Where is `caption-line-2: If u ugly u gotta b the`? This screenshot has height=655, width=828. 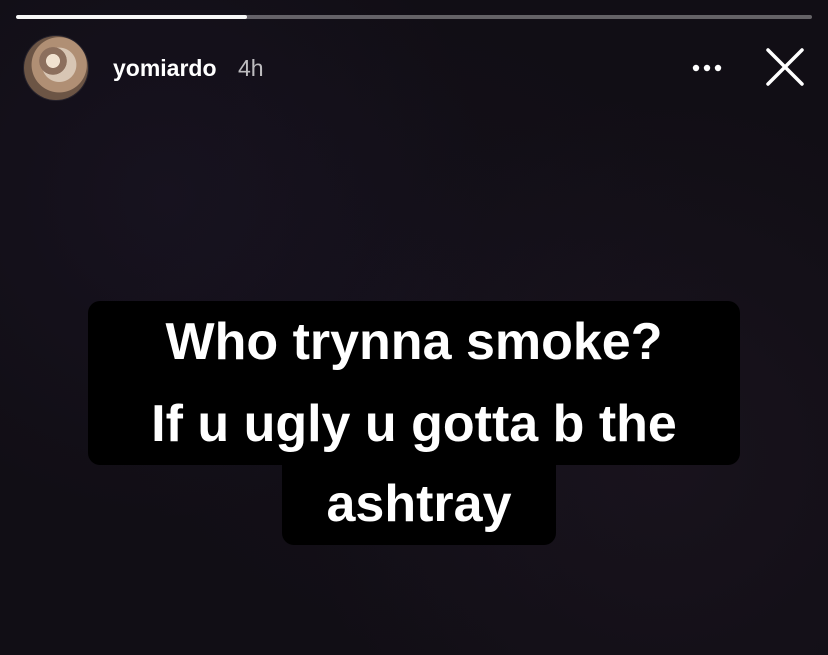 caption-line-2: If u ugly u gotta b the is located at coordinates (414, 423).